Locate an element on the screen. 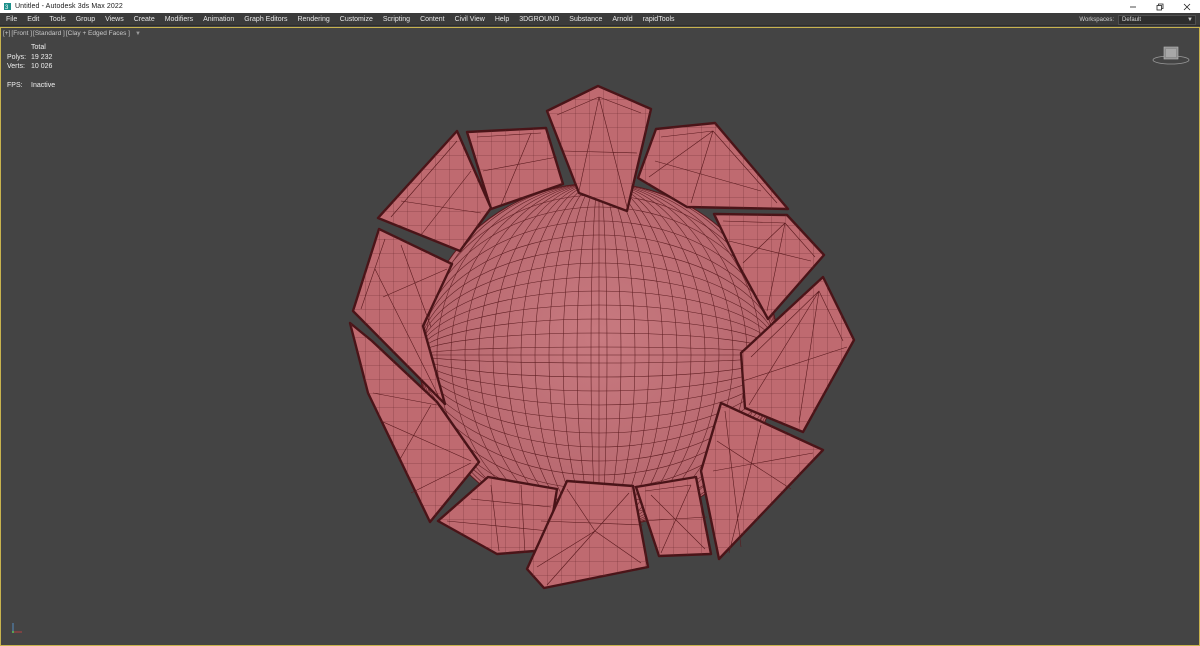 This screenshot has height=646, width=1200. menu-rendering: Rendering is located at coordinates (313, 19).